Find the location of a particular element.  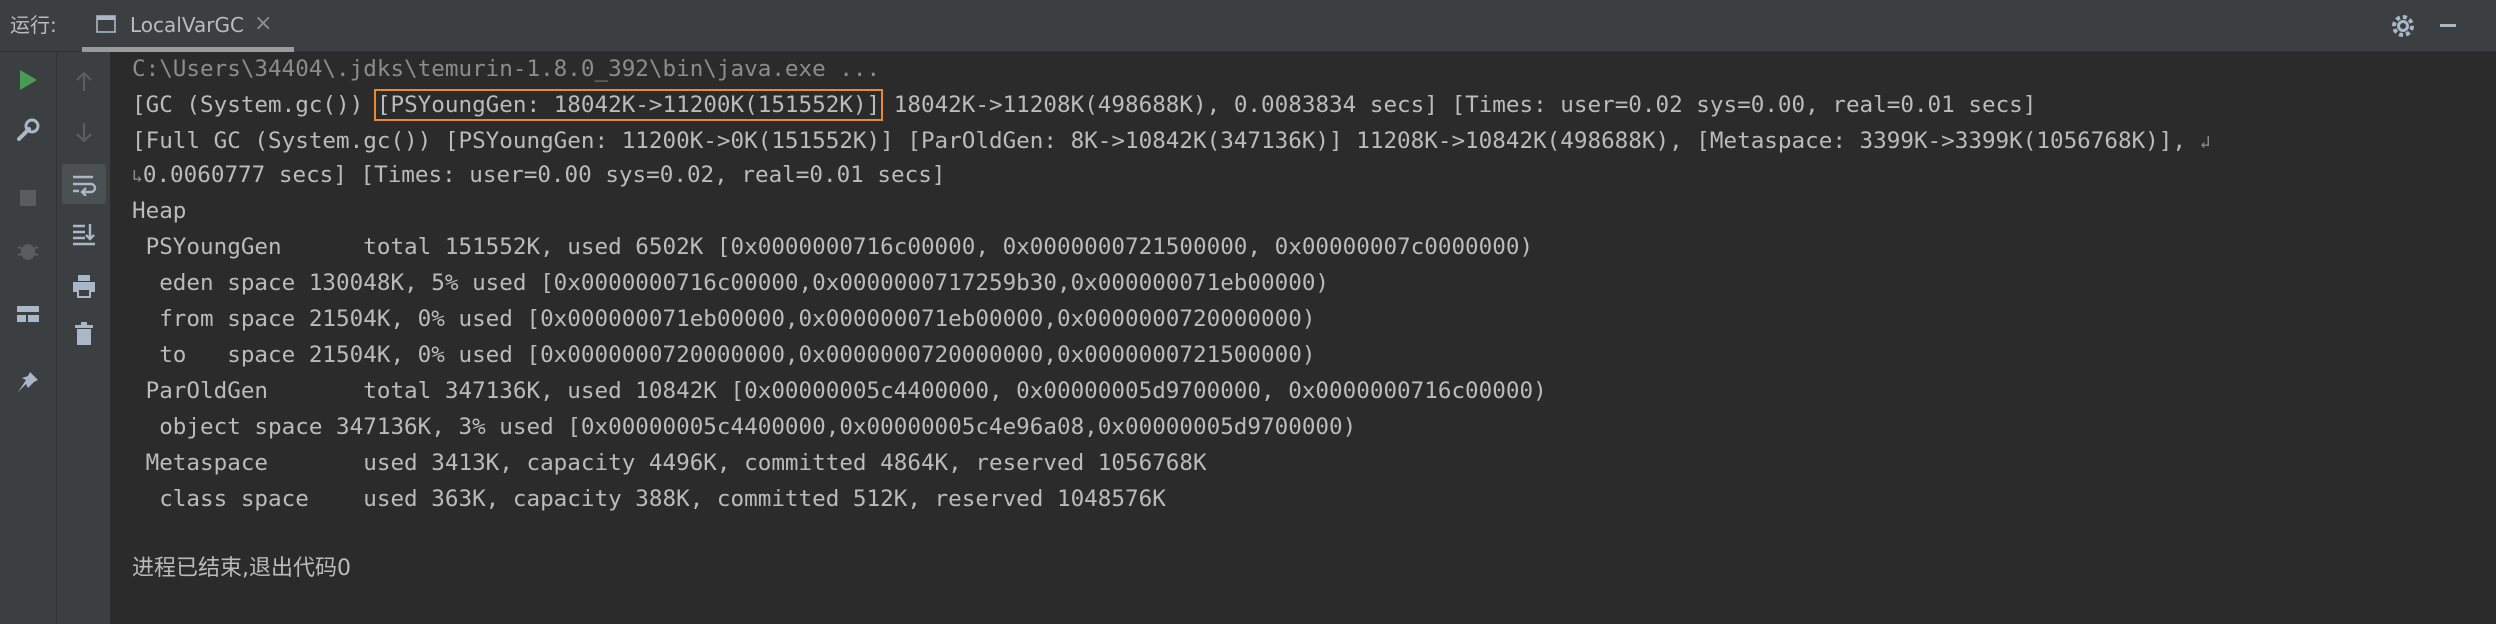

run-label: 运行: is located at coordinates (33, 25).